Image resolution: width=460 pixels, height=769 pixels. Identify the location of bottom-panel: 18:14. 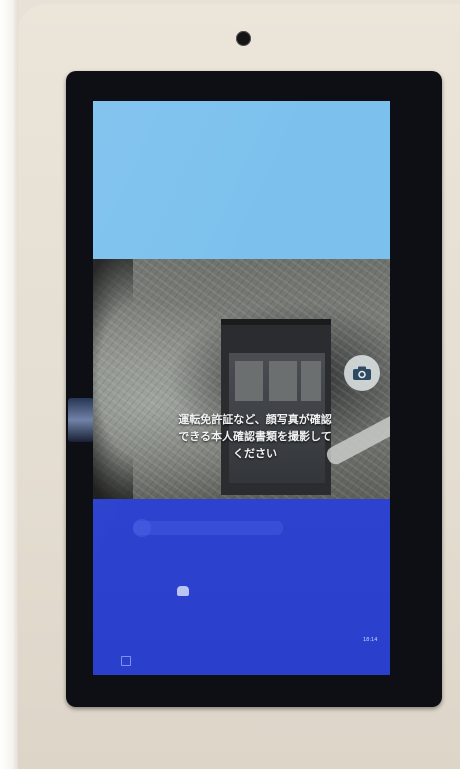
(241, 587).